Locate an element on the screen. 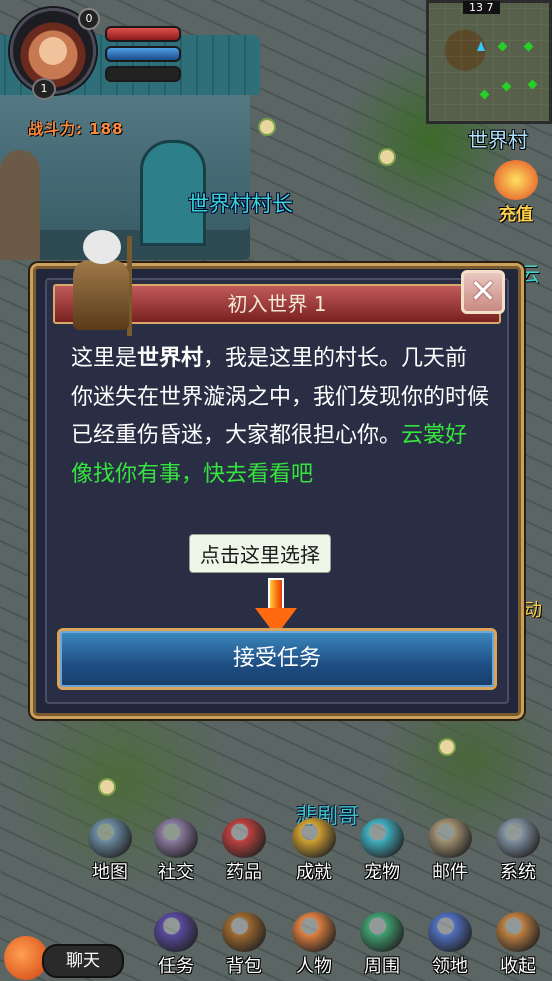 The height and width of the screenshot is (981, 552). menu-label: 领地 is located at coordinates (450, 966).